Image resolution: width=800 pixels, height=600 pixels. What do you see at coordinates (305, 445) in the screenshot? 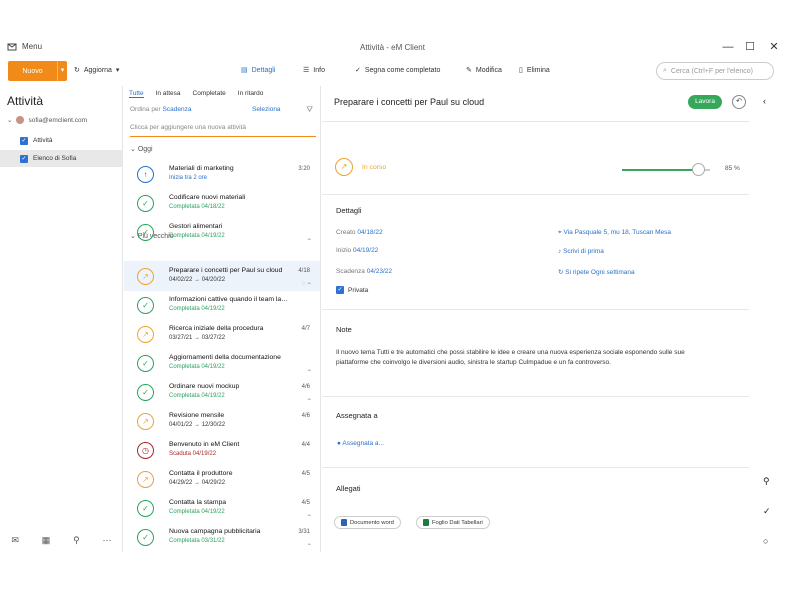
I see `task-date: 4/4` at bounding box center [305, 445].